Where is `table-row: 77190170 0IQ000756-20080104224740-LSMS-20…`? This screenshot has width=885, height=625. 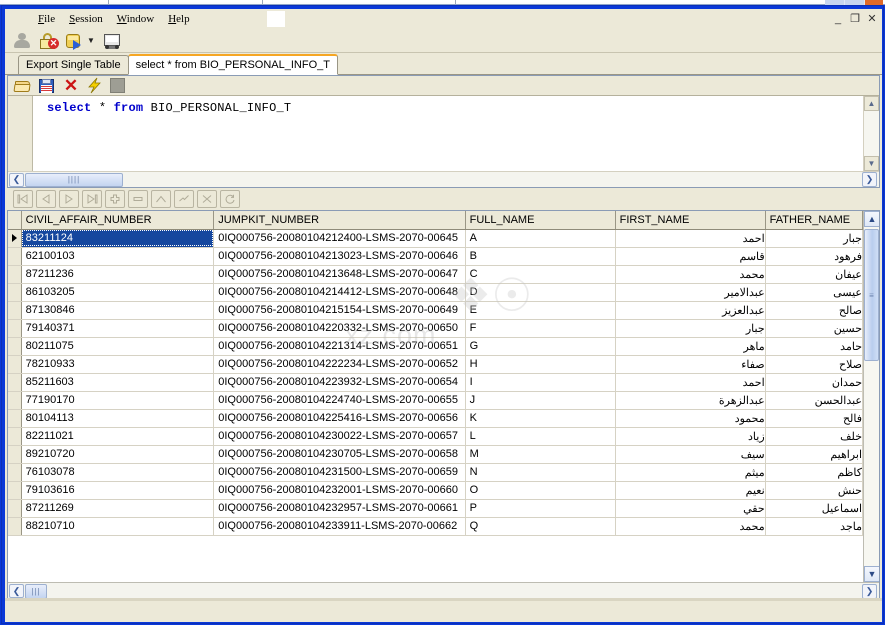
table-row: 77190170 0IQ000756-20080104224740-LSMS-20… is located at coordinates (435, 400).